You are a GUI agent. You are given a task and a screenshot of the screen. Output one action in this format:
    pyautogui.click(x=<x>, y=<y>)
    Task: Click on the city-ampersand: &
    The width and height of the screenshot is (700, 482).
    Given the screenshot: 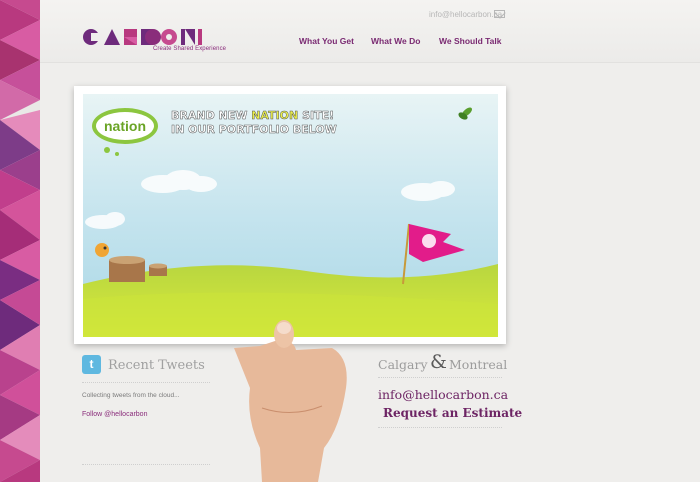 What is the action you would take?
    pyautogui.click(x=438, y=362)
    